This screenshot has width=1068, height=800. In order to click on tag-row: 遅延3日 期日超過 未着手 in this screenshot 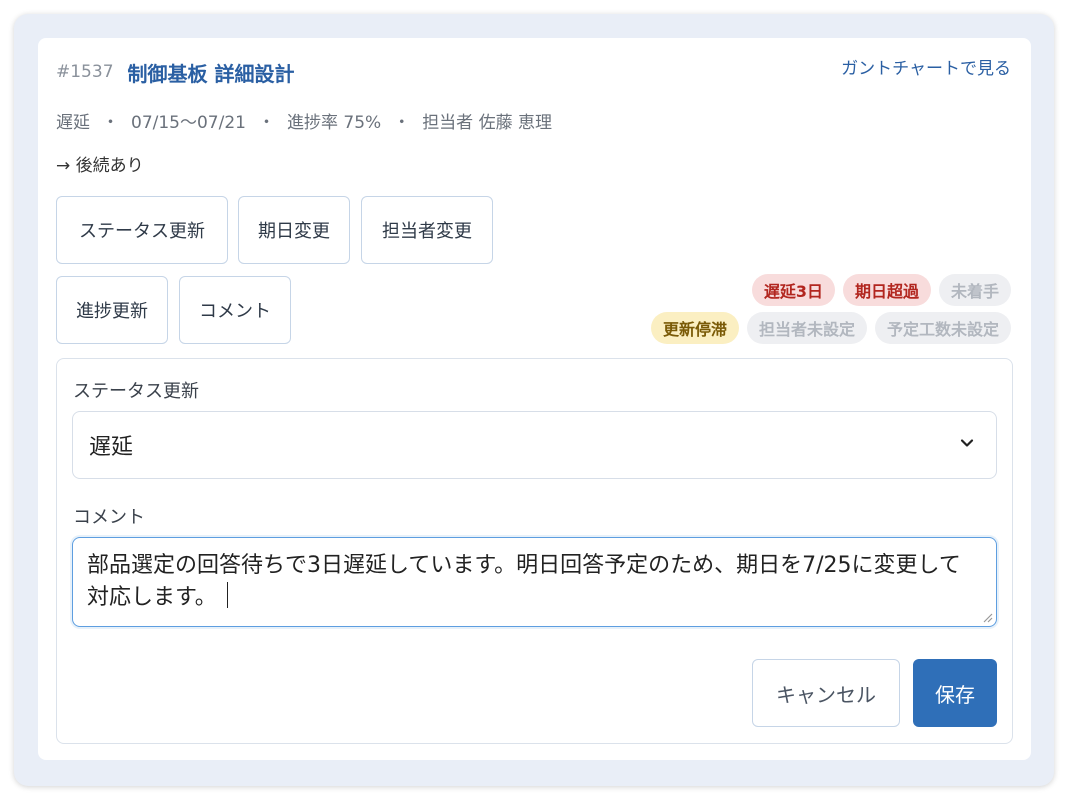, I will do `click(791, 290)`.